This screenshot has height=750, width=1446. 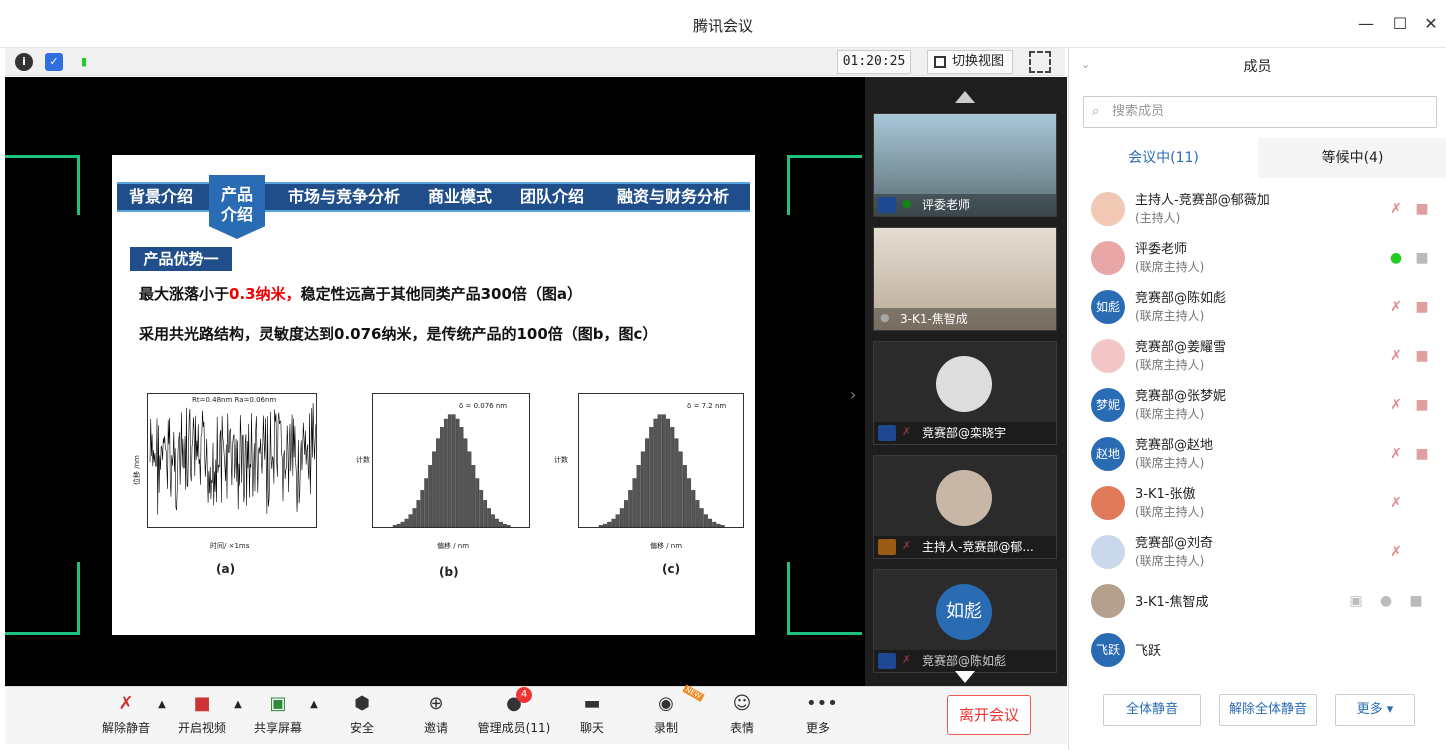 I want to click on plot-c: δ = 7.2 nm, so click(x=661, y=460).